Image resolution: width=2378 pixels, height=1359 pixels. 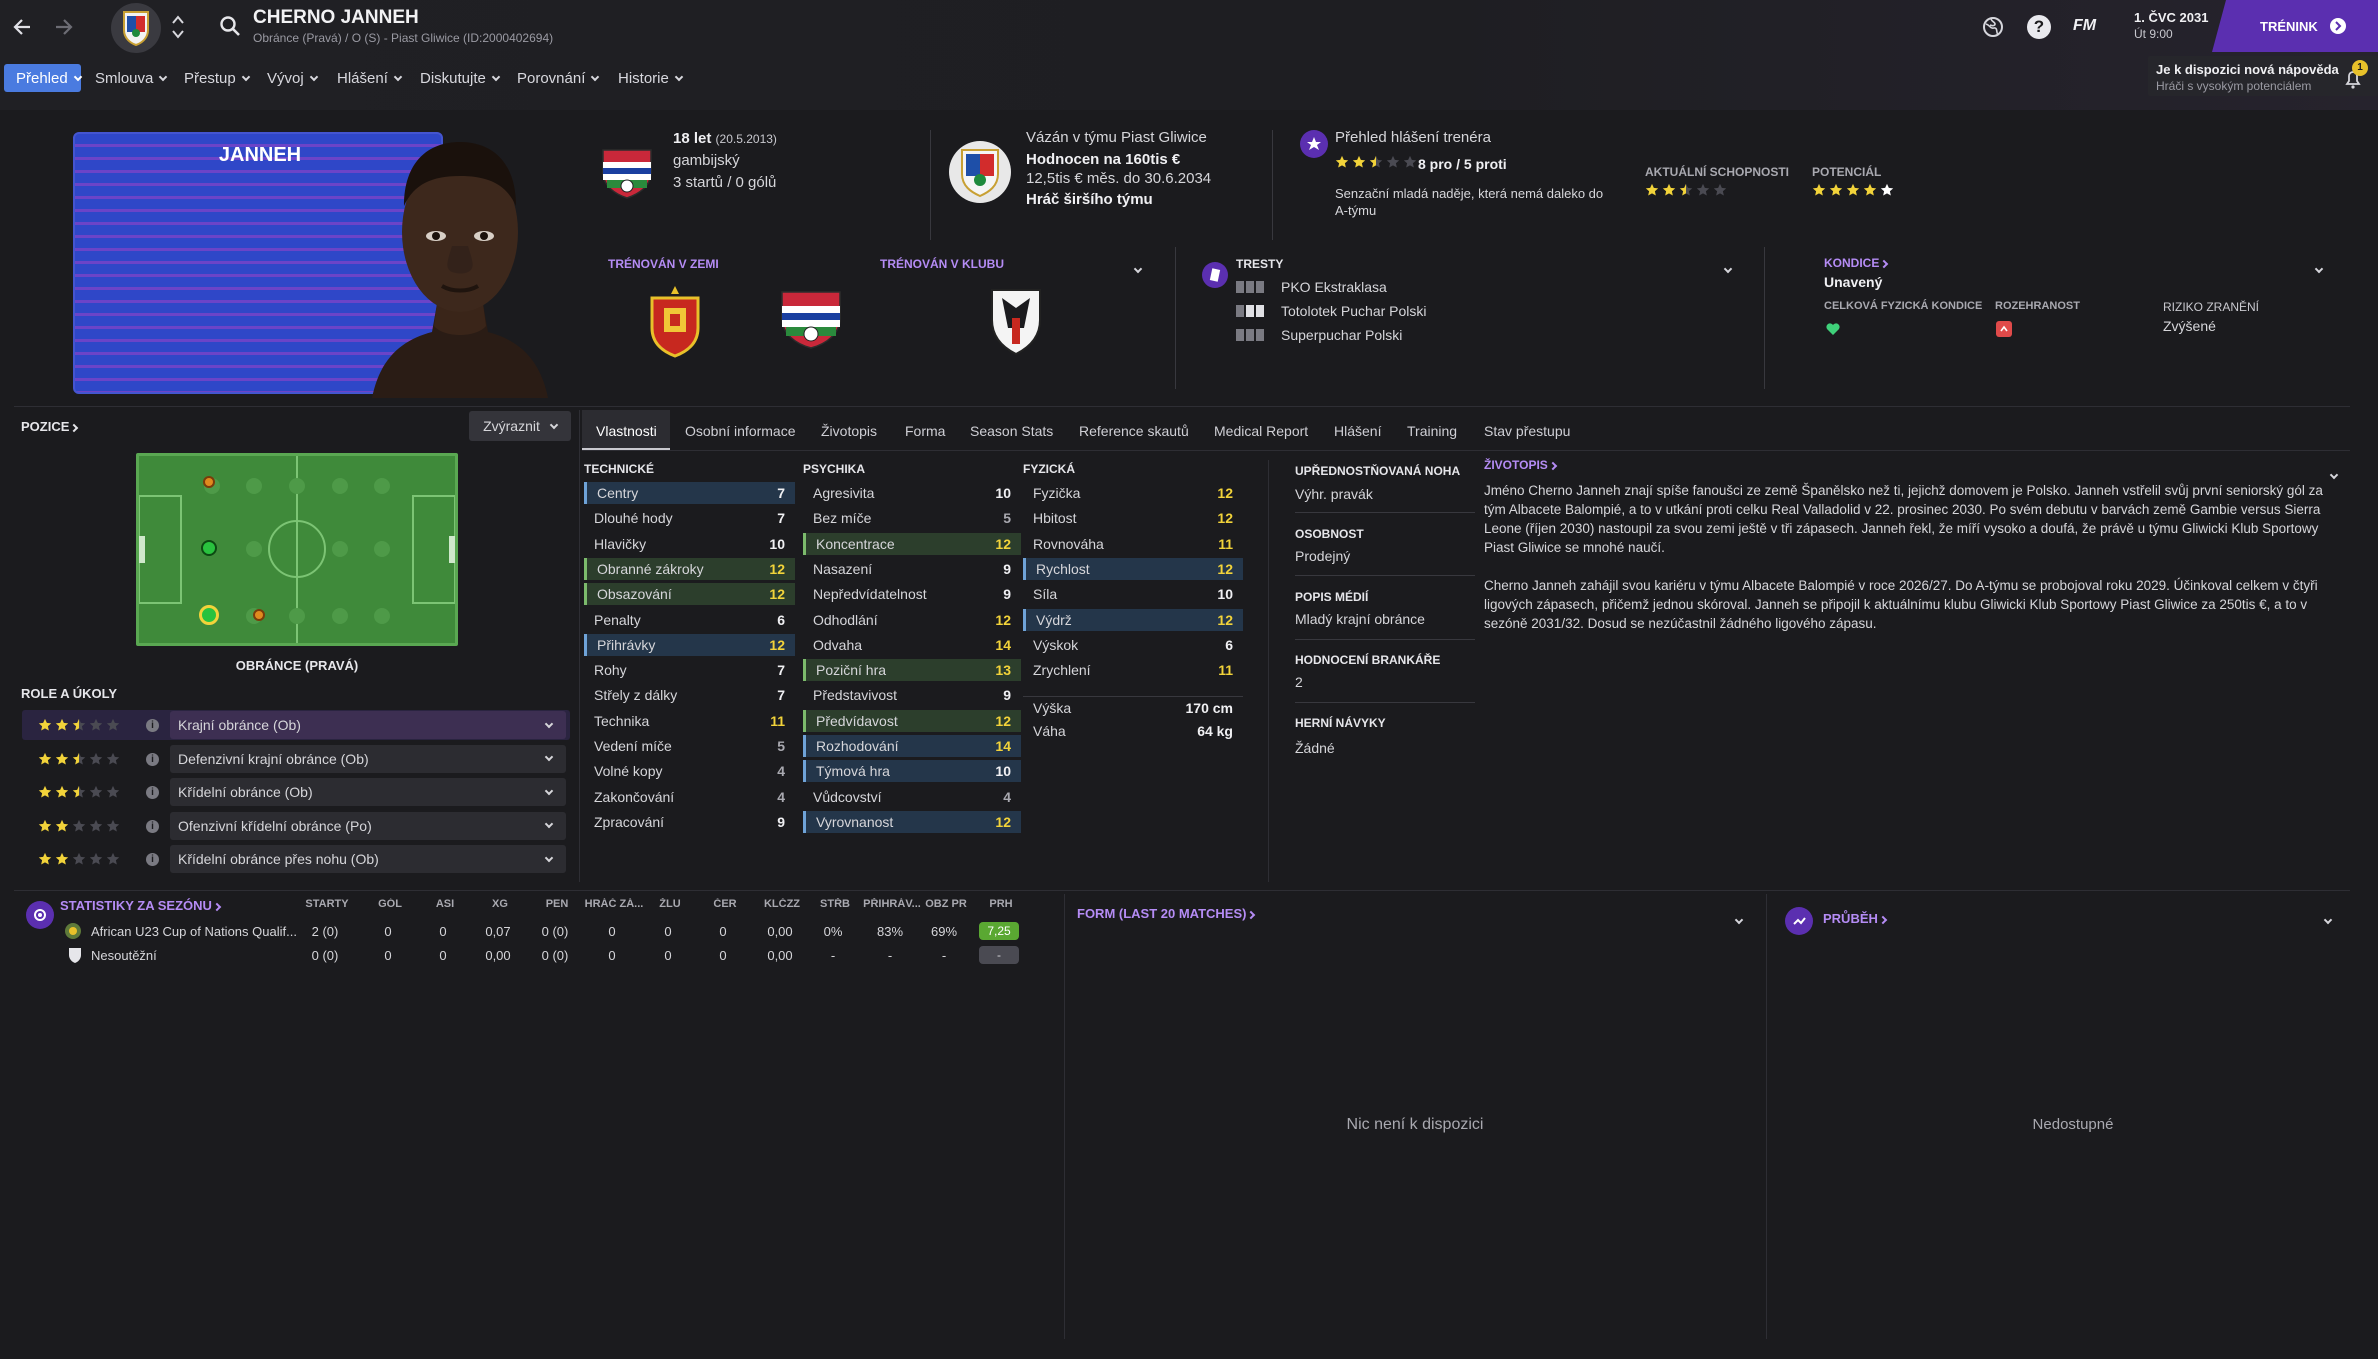 I want to click on attribute-row: Výdrž 12, so click(x=1133, y=619).